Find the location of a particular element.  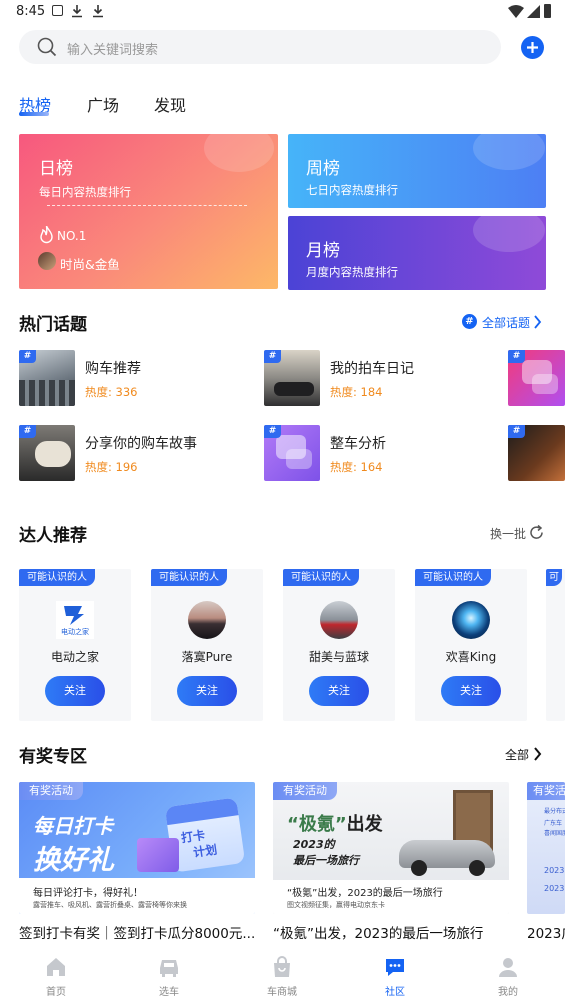

avatar: 电动之家 is located at coordinates (75, 620).